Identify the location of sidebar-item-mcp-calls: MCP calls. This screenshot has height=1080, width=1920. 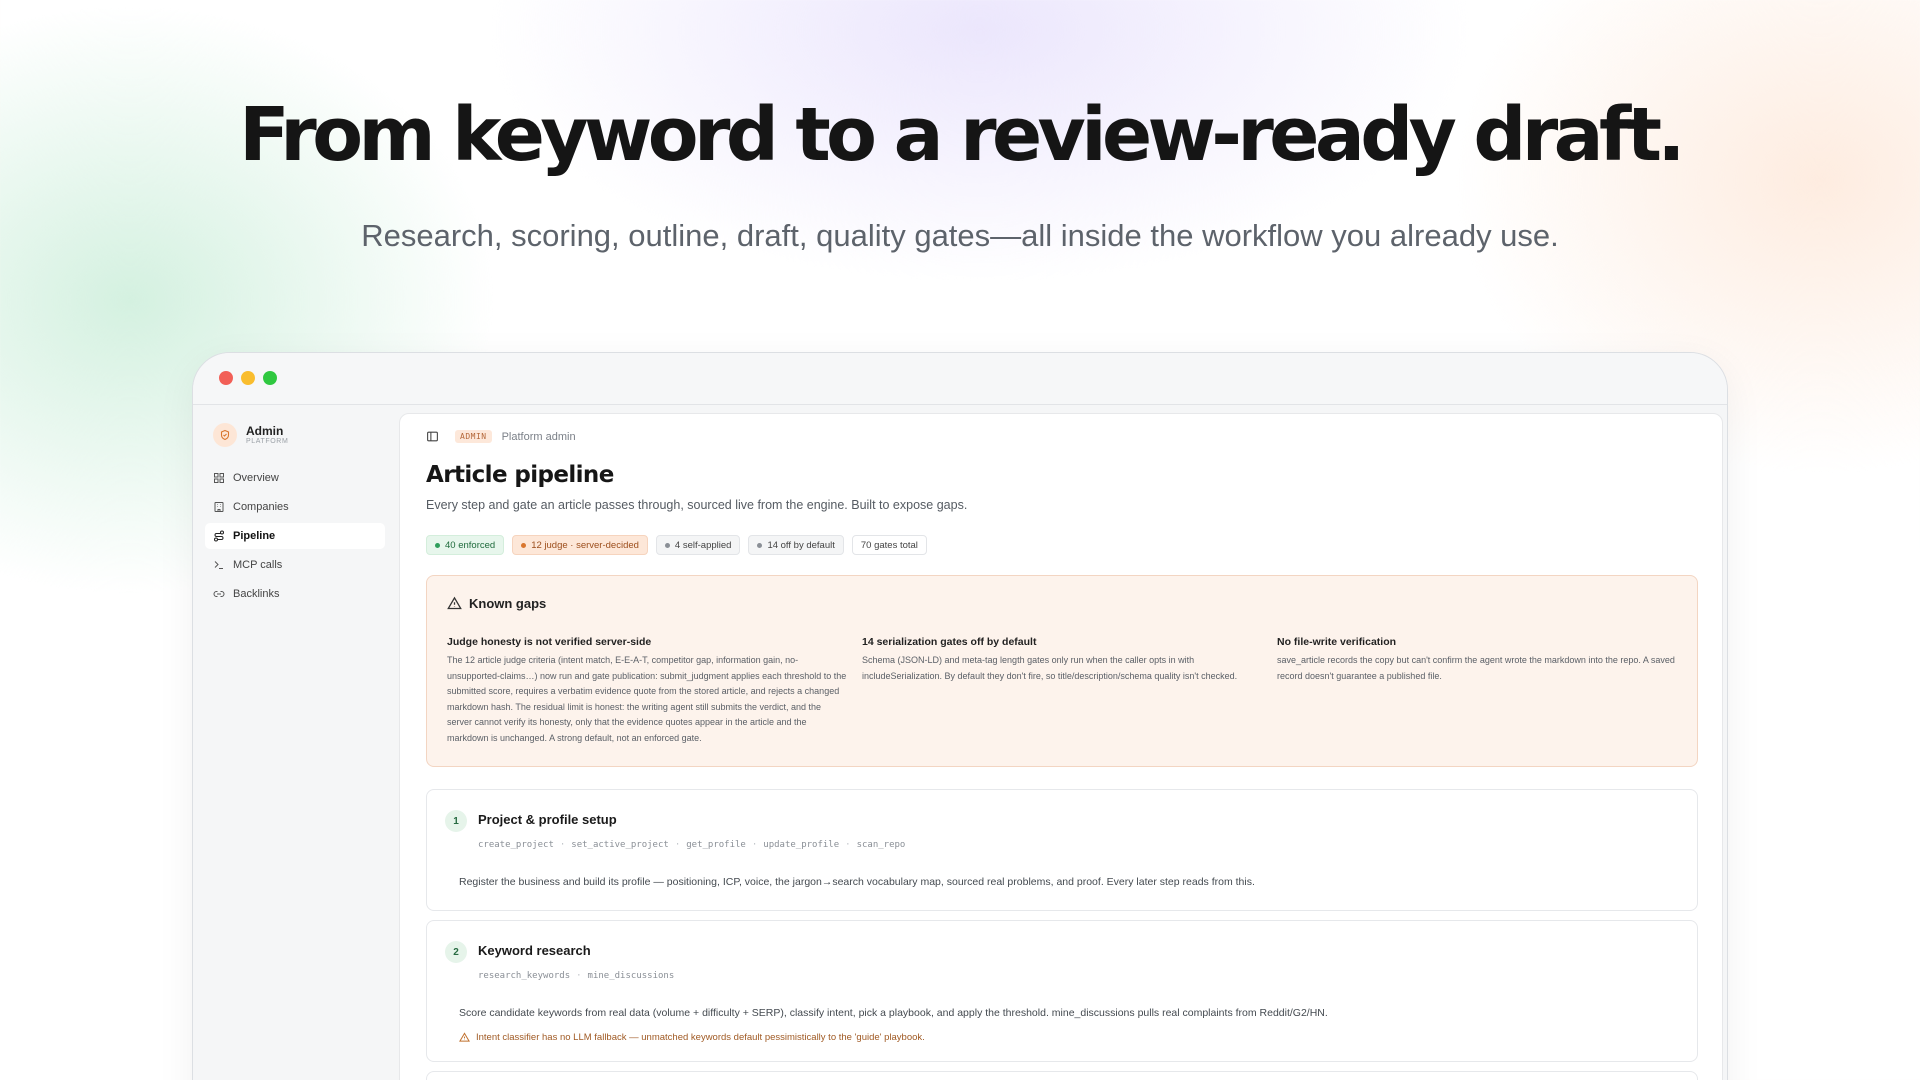
(295, 565).